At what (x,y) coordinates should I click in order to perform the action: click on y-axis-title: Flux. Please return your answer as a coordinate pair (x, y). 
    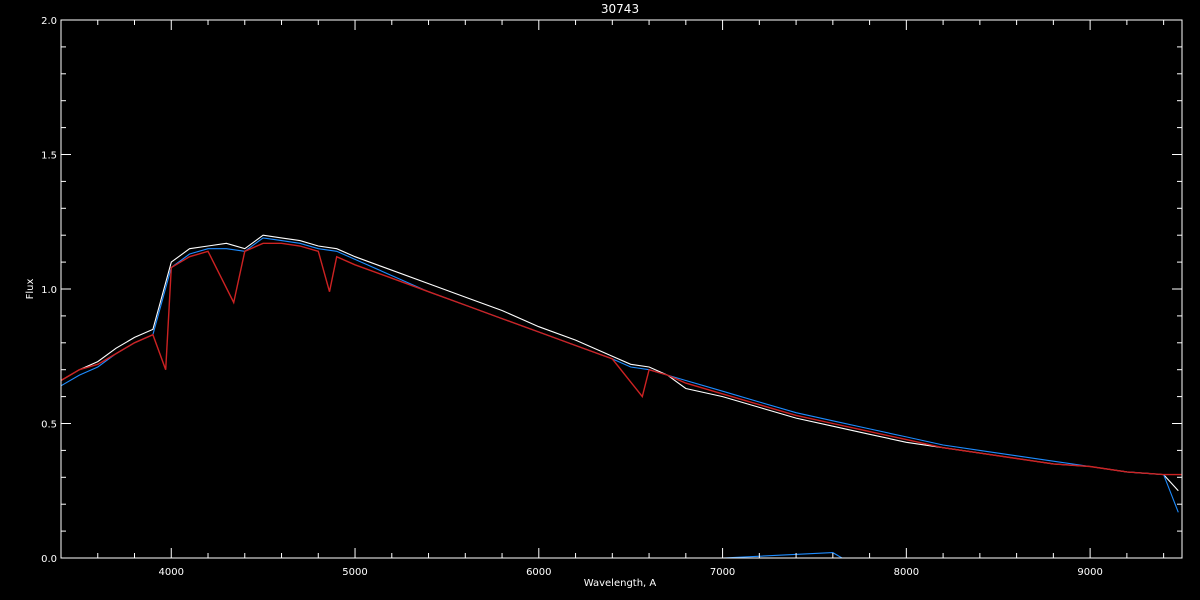
    Looking at the image, I should click on (30, 289).